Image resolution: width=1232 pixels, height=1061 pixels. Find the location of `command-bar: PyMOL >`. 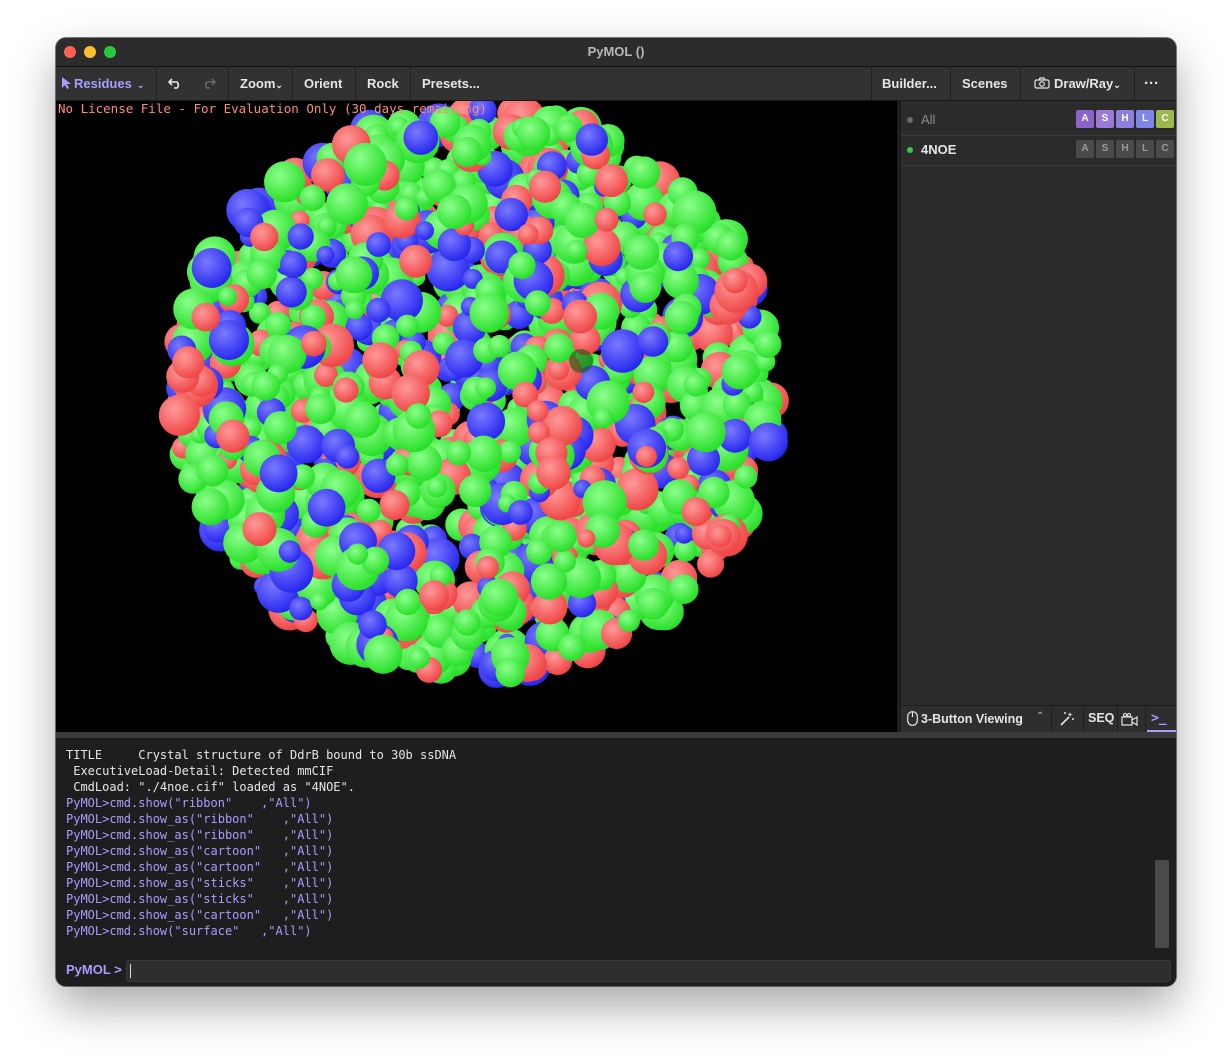

command-bar: PyMOL > is located at coordinates (616, 970).